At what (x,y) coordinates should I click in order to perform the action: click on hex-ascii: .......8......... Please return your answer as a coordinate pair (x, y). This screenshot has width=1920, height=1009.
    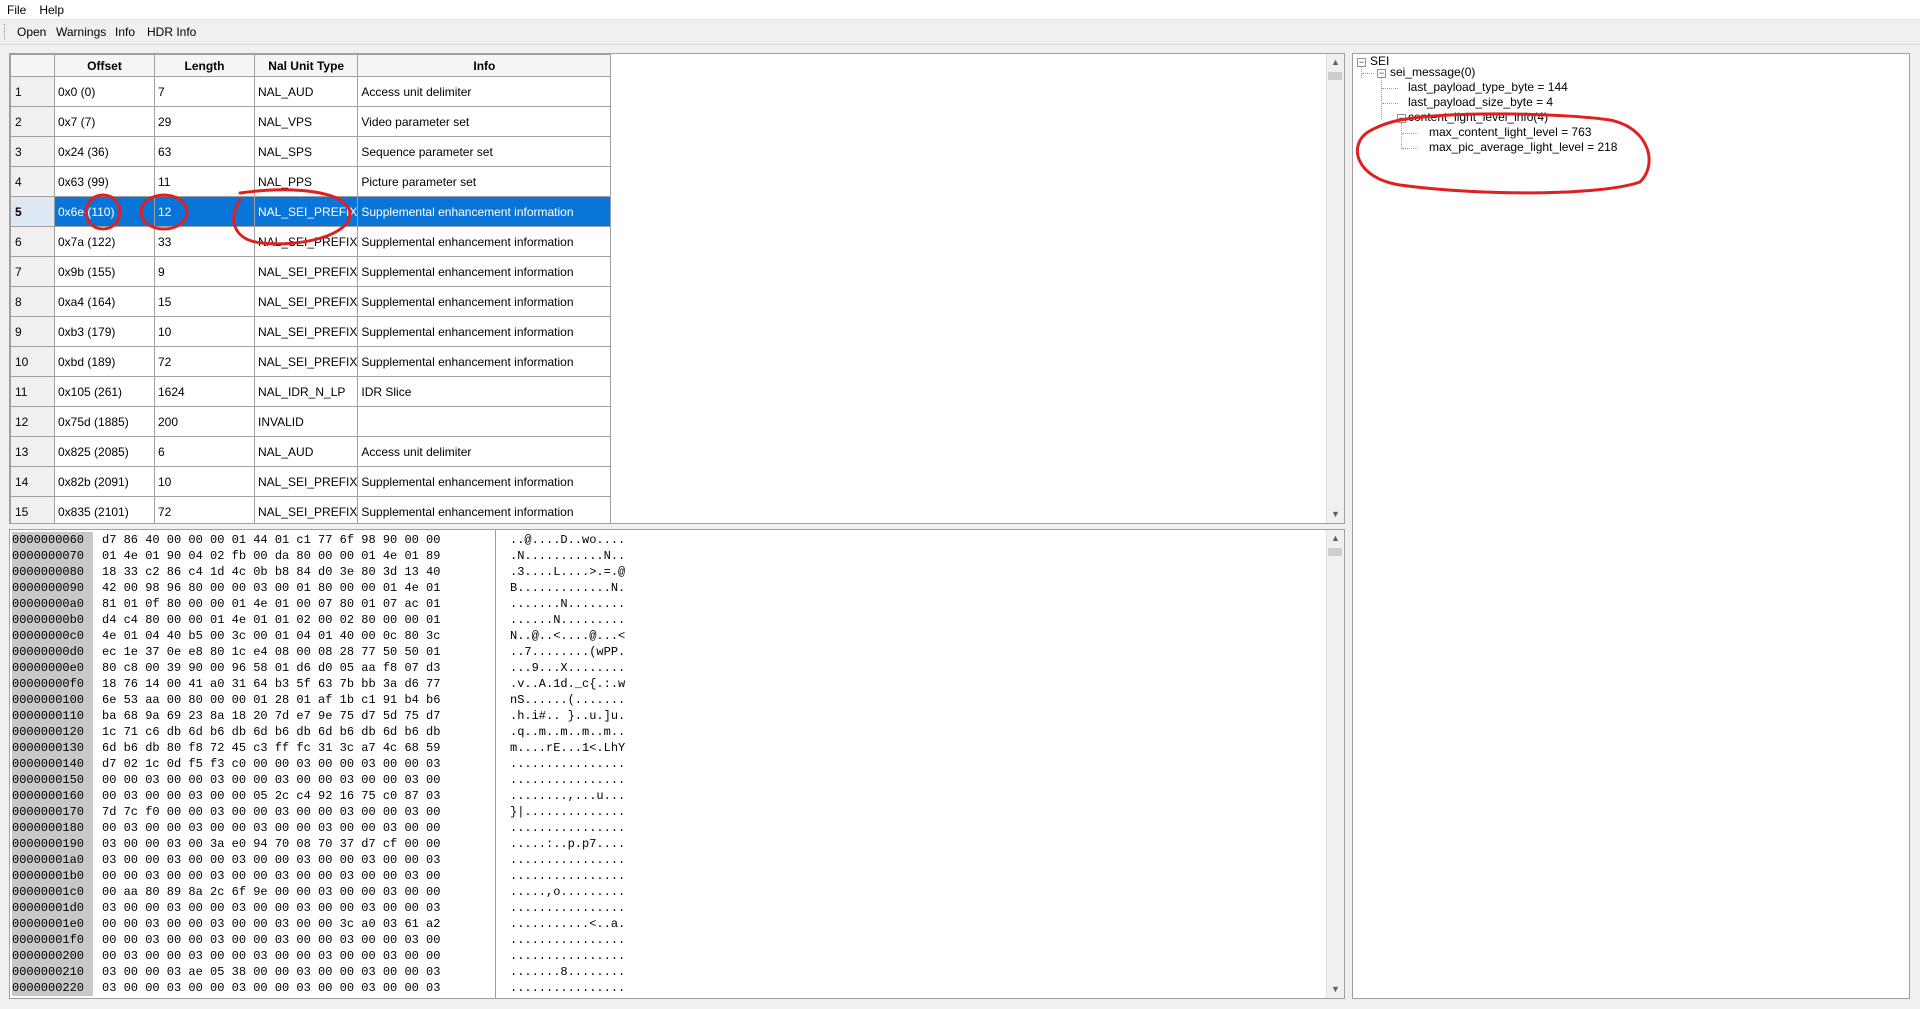
    Looking at the image, I should click on (562, 972).